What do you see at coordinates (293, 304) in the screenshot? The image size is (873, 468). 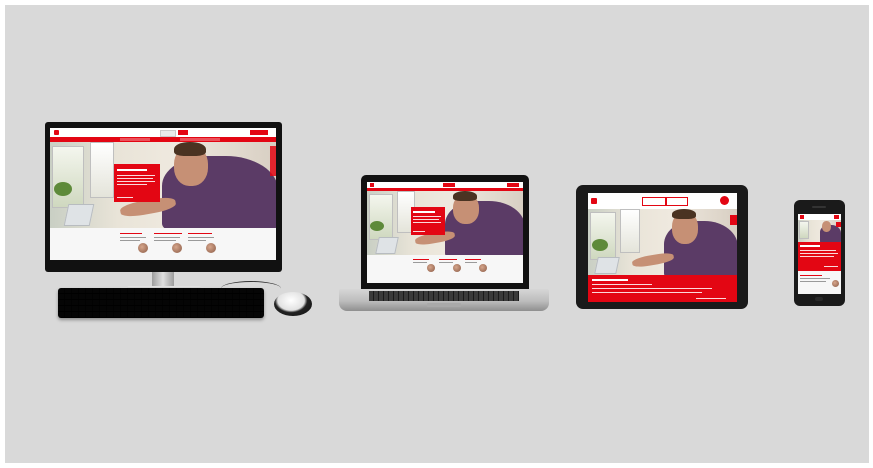 I see `mouse-icon` at bounding box center [293, 304].